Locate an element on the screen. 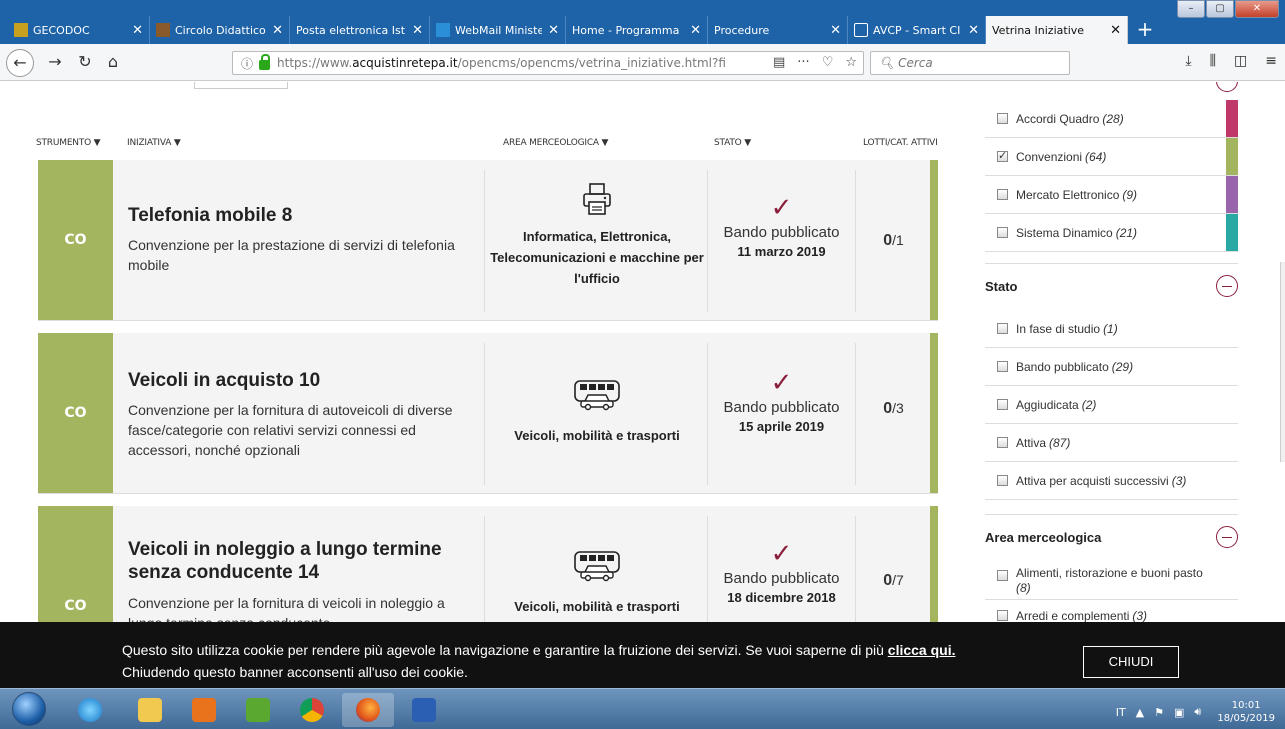  tab-circolo: Circolo Didattico ✕ is located at coordinates (220, 30).